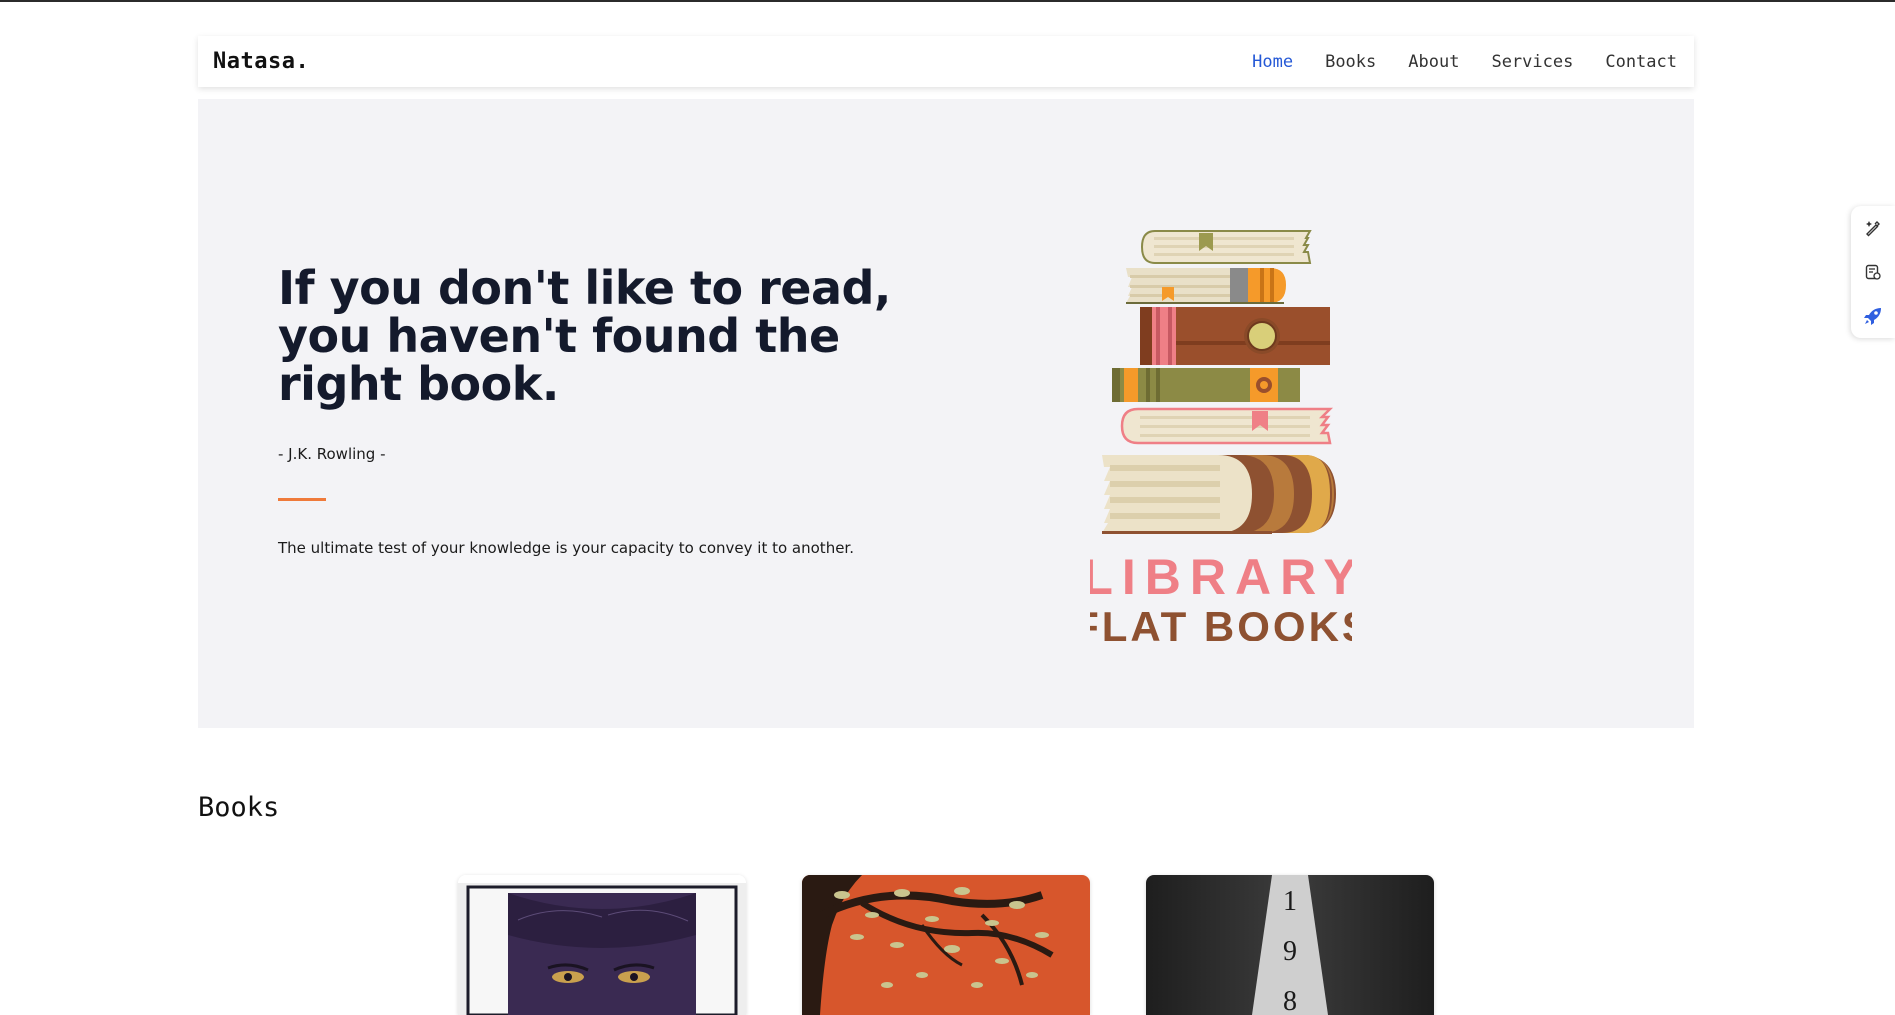  I want to click on quote-line-3: right book., so click(418, 384).